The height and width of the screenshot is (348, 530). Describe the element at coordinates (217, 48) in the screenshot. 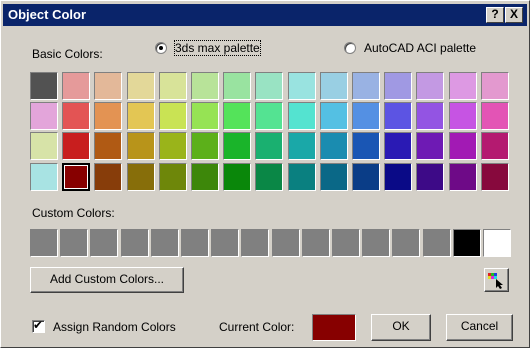

I see `palette-3ds-max-label: 3ds max palette` at that location.